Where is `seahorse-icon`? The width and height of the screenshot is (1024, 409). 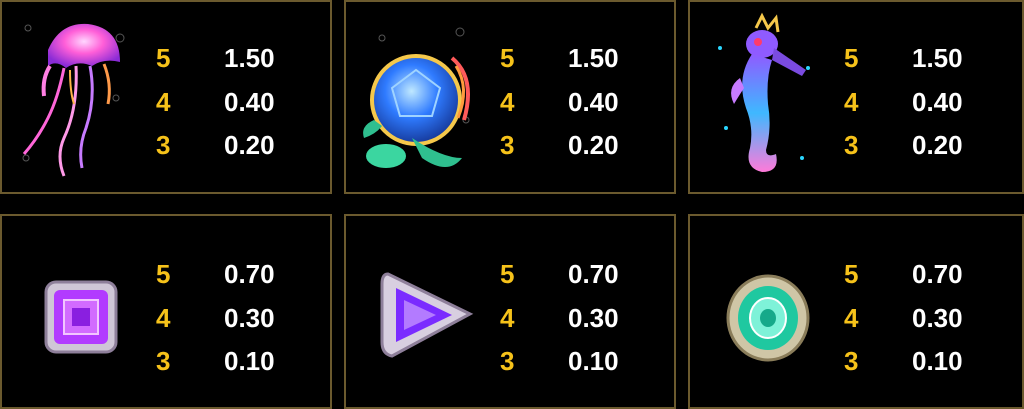
seahorse-icon is located at coordinates (764, 92).